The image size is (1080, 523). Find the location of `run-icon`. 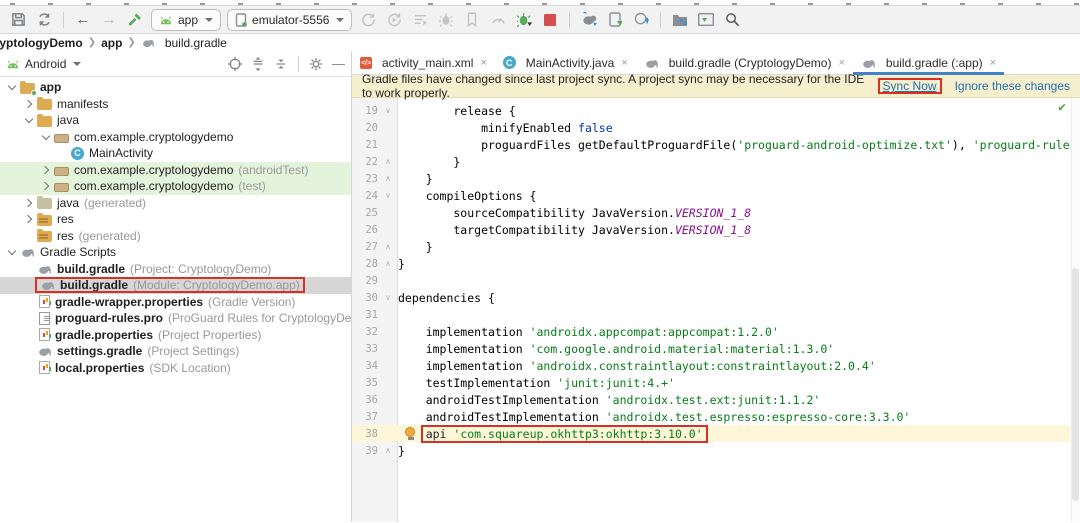

run-icon is located at coordinates (368, 20).